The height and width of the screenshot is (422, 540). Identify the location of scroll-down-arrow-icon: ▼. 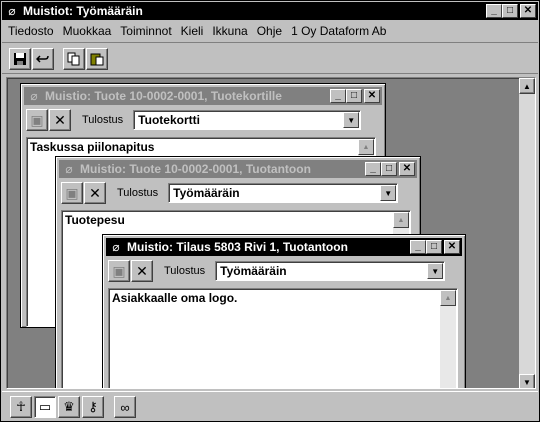
(527, 381).